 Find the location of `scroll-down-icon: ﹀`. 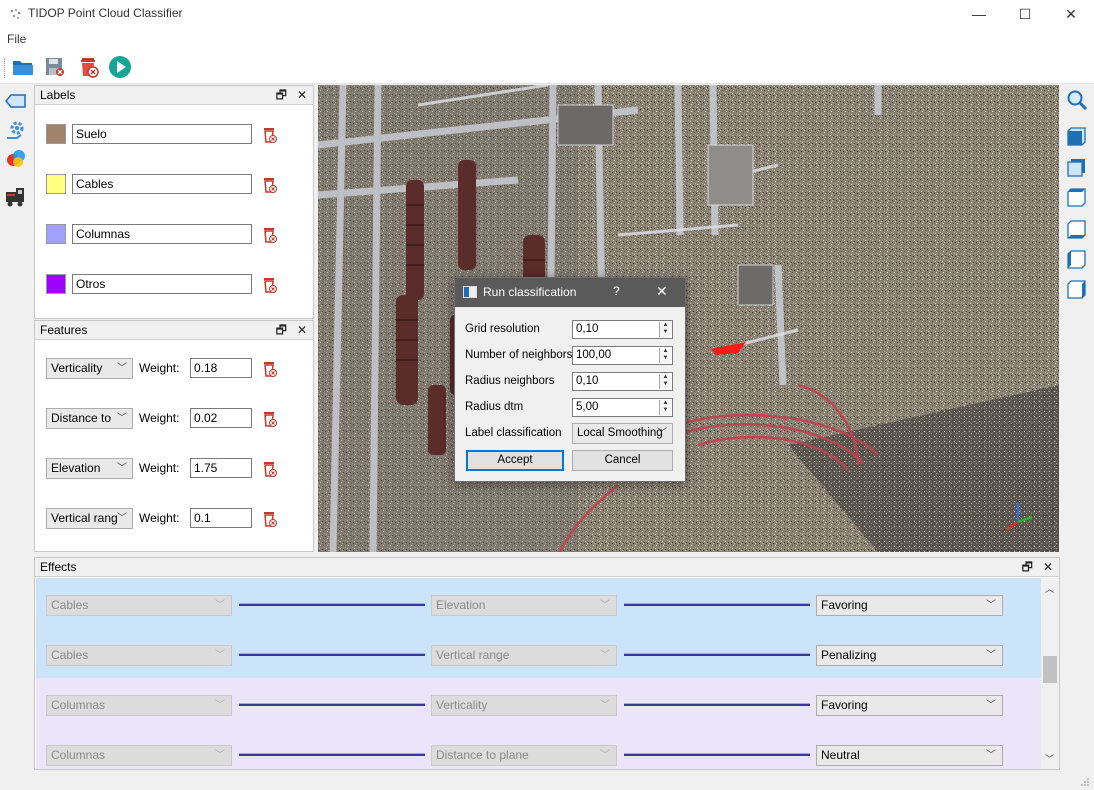

scroll-down-icon: ﹀ is located at coordinates (1049, 758).